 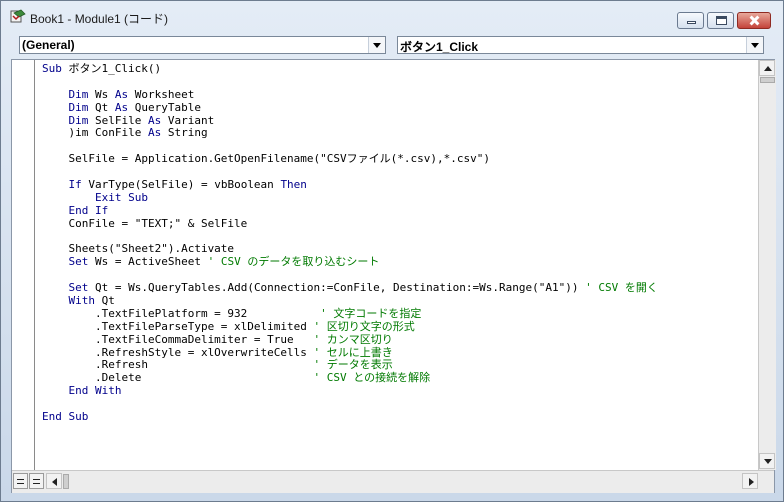 What do you see at coordinates (23, 265) in the screenshot?
I see `margin-indicator-bar` at bounding box center [23, 265].